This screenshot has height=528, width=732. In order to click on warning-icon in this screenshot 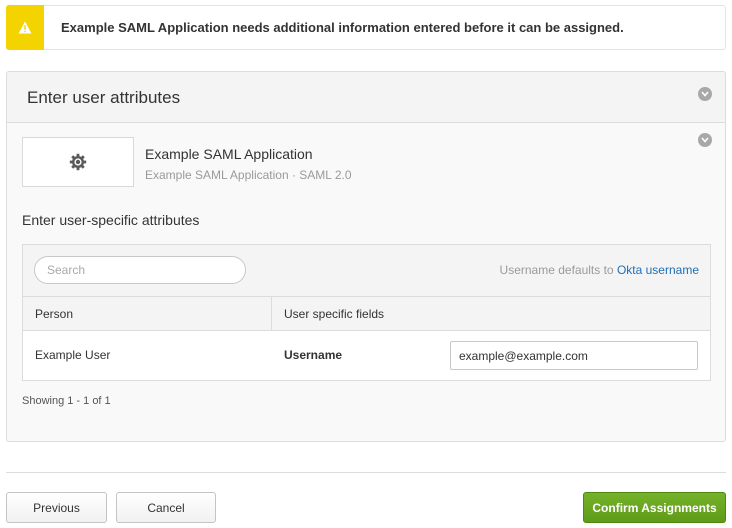, I will do `click(25, 27)`.